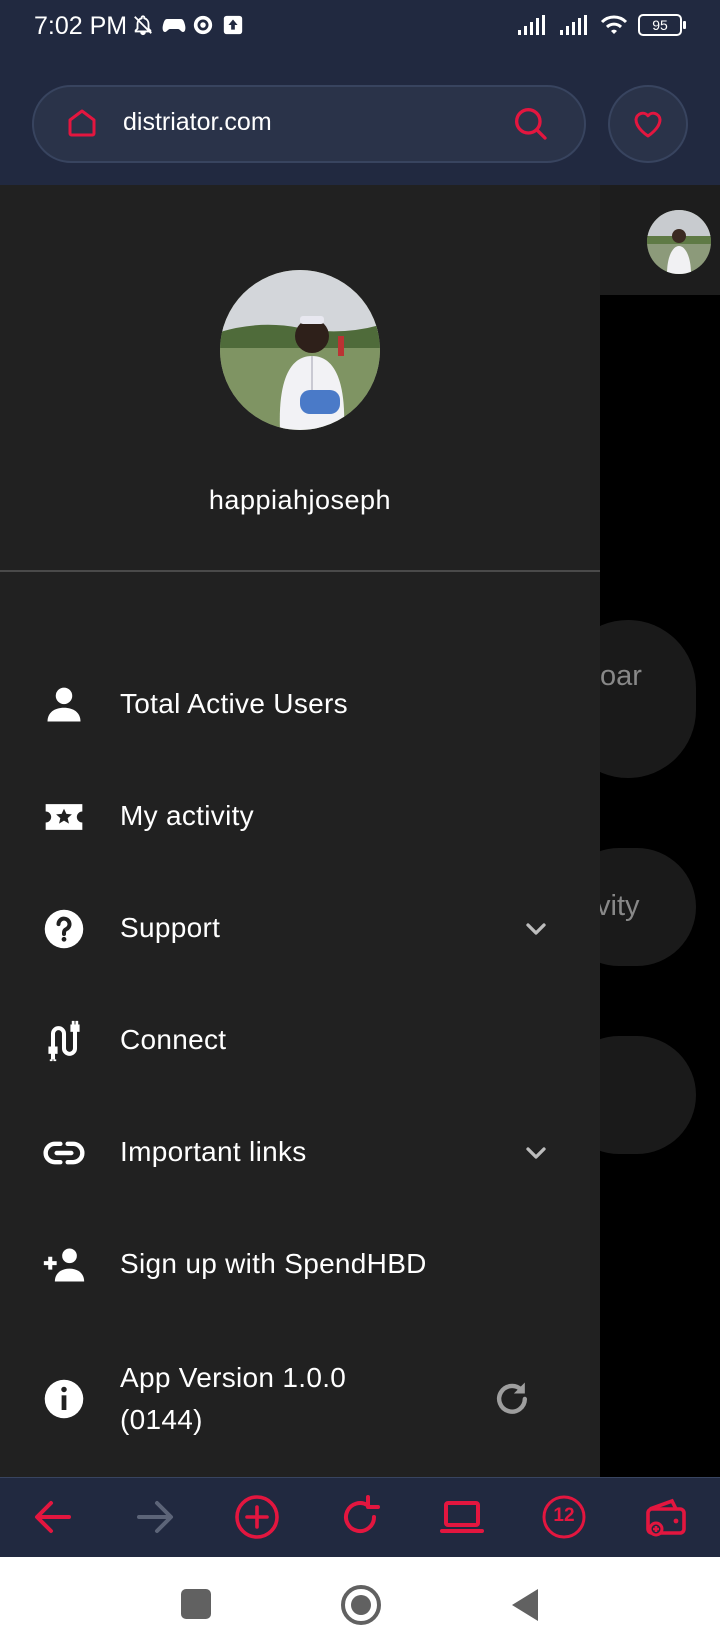 The image size is (720, 1650). I want to click on menu-item-total-active-users: Total Active Users, so click(300, 705).